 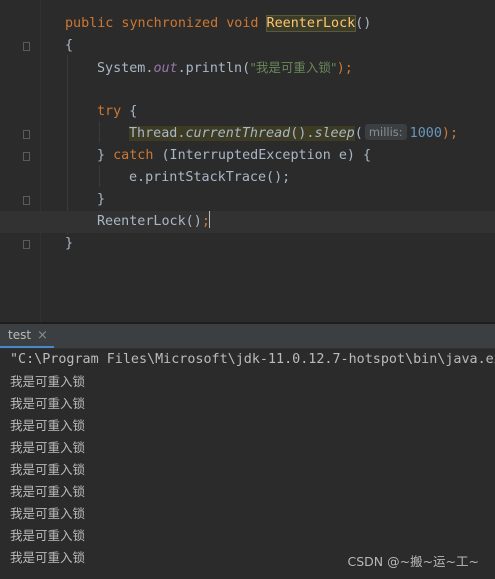 I want to click on recursive-call-line: ReenterLock();, so click(x=247, y=222).